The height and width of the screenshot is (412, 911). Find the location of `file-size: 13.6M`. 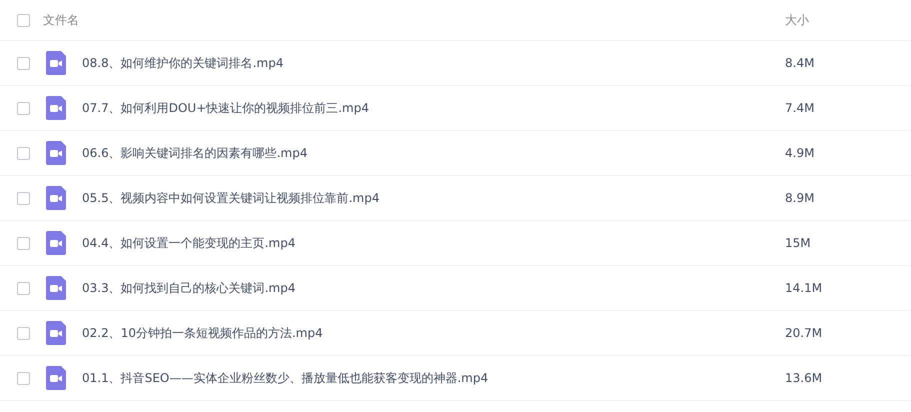

file-size: 13.6M is located at coordinates (804, 378).